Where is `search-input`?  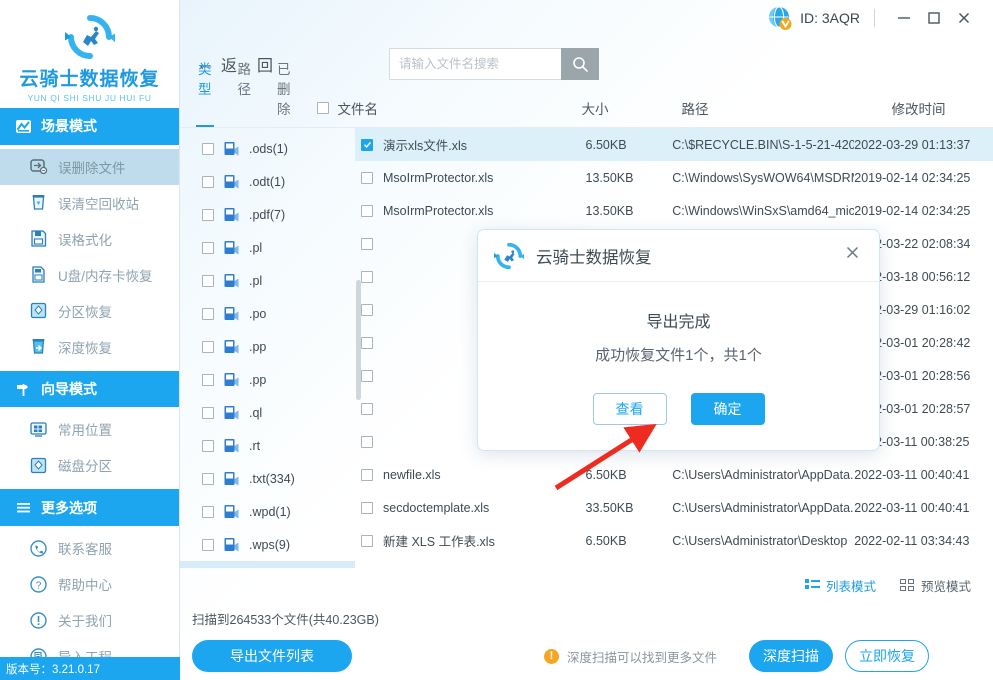
search-input is located at coordinates (475, 64).